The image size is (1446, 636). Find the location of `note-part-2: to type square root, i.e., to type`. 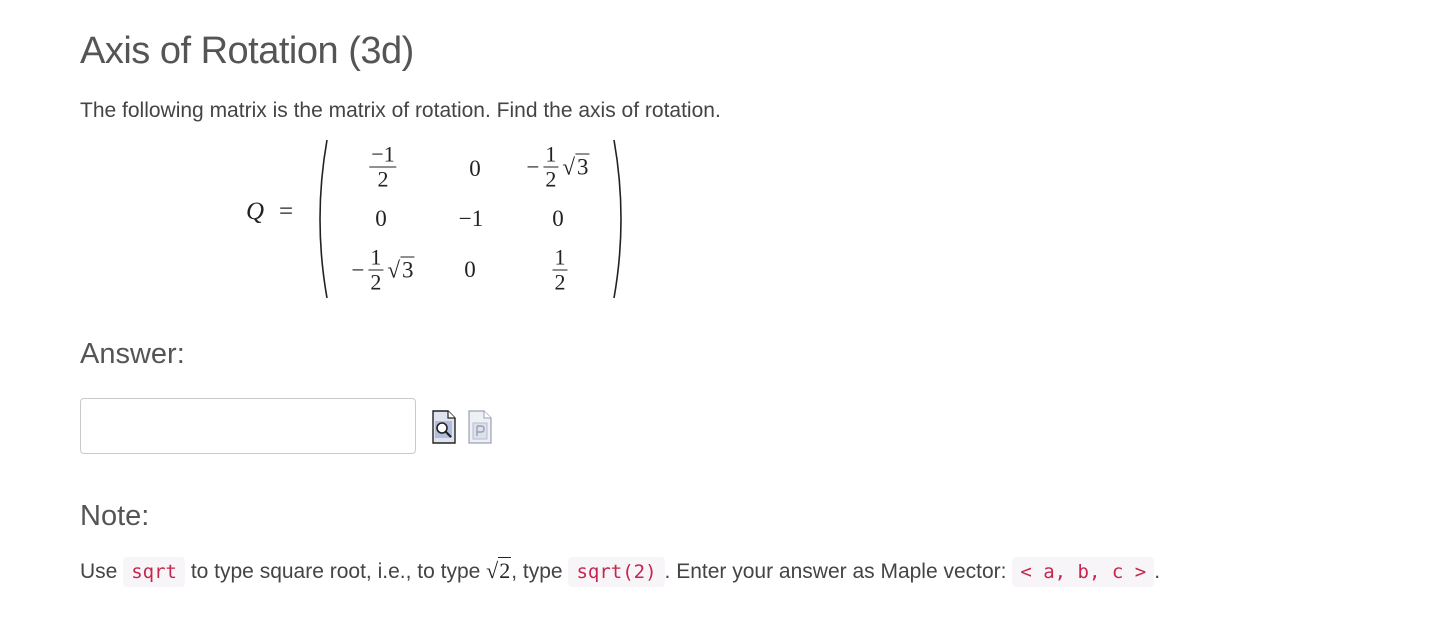

note-part-2: to type square root, i.e., to type is located at coordinates (335, 571).